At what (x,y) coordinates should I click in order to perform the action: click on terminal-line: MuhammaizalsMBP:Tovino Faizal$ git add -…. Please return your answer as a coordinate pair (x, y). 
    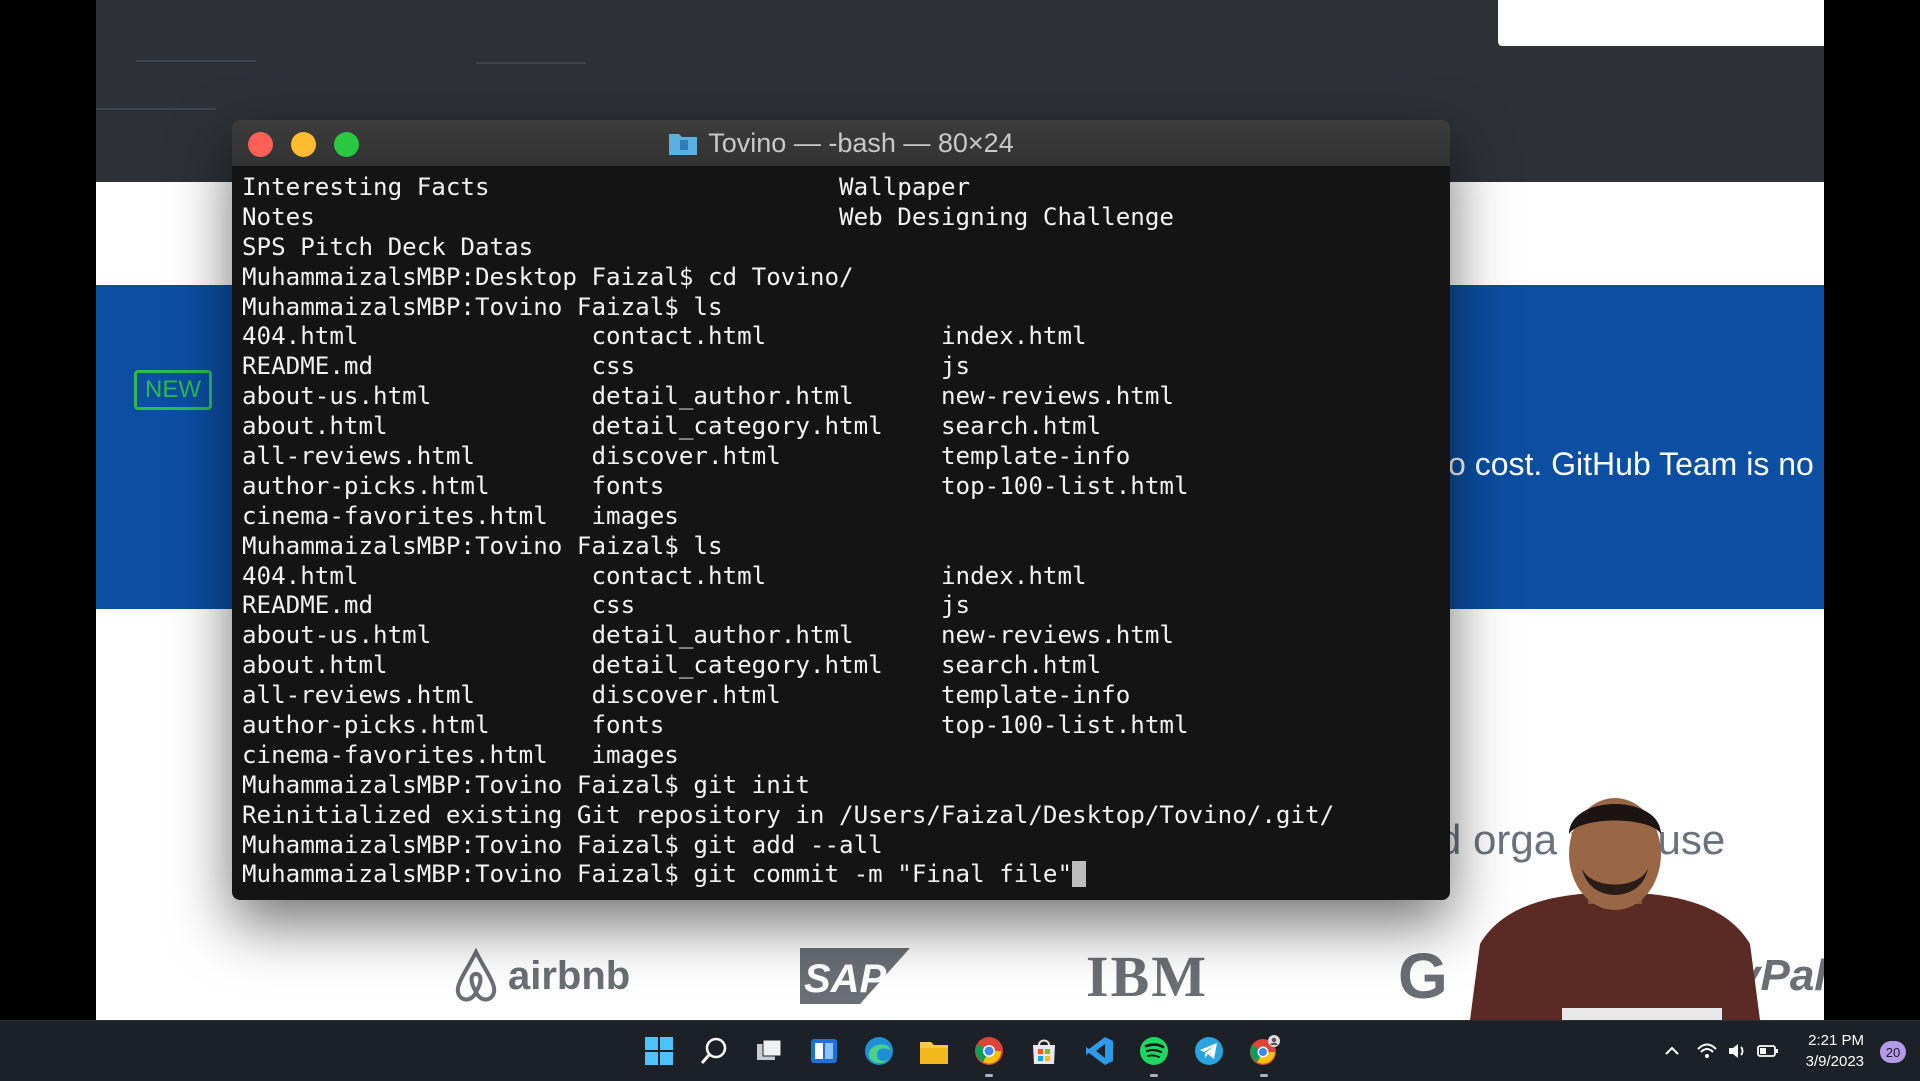
    Looking at the image, I should click on (562, 844).